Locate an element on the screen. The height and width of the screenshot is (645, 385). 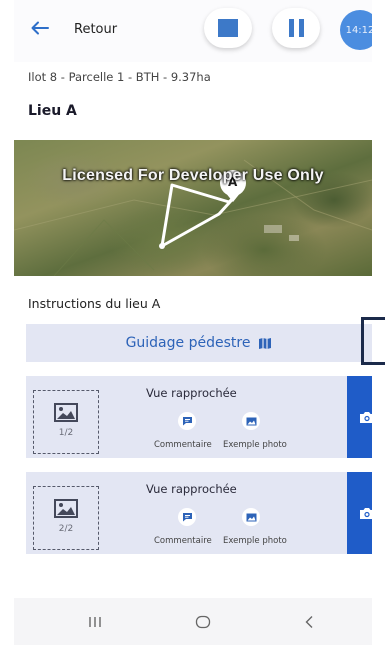
home-icon is located at coordinates (203, 622).